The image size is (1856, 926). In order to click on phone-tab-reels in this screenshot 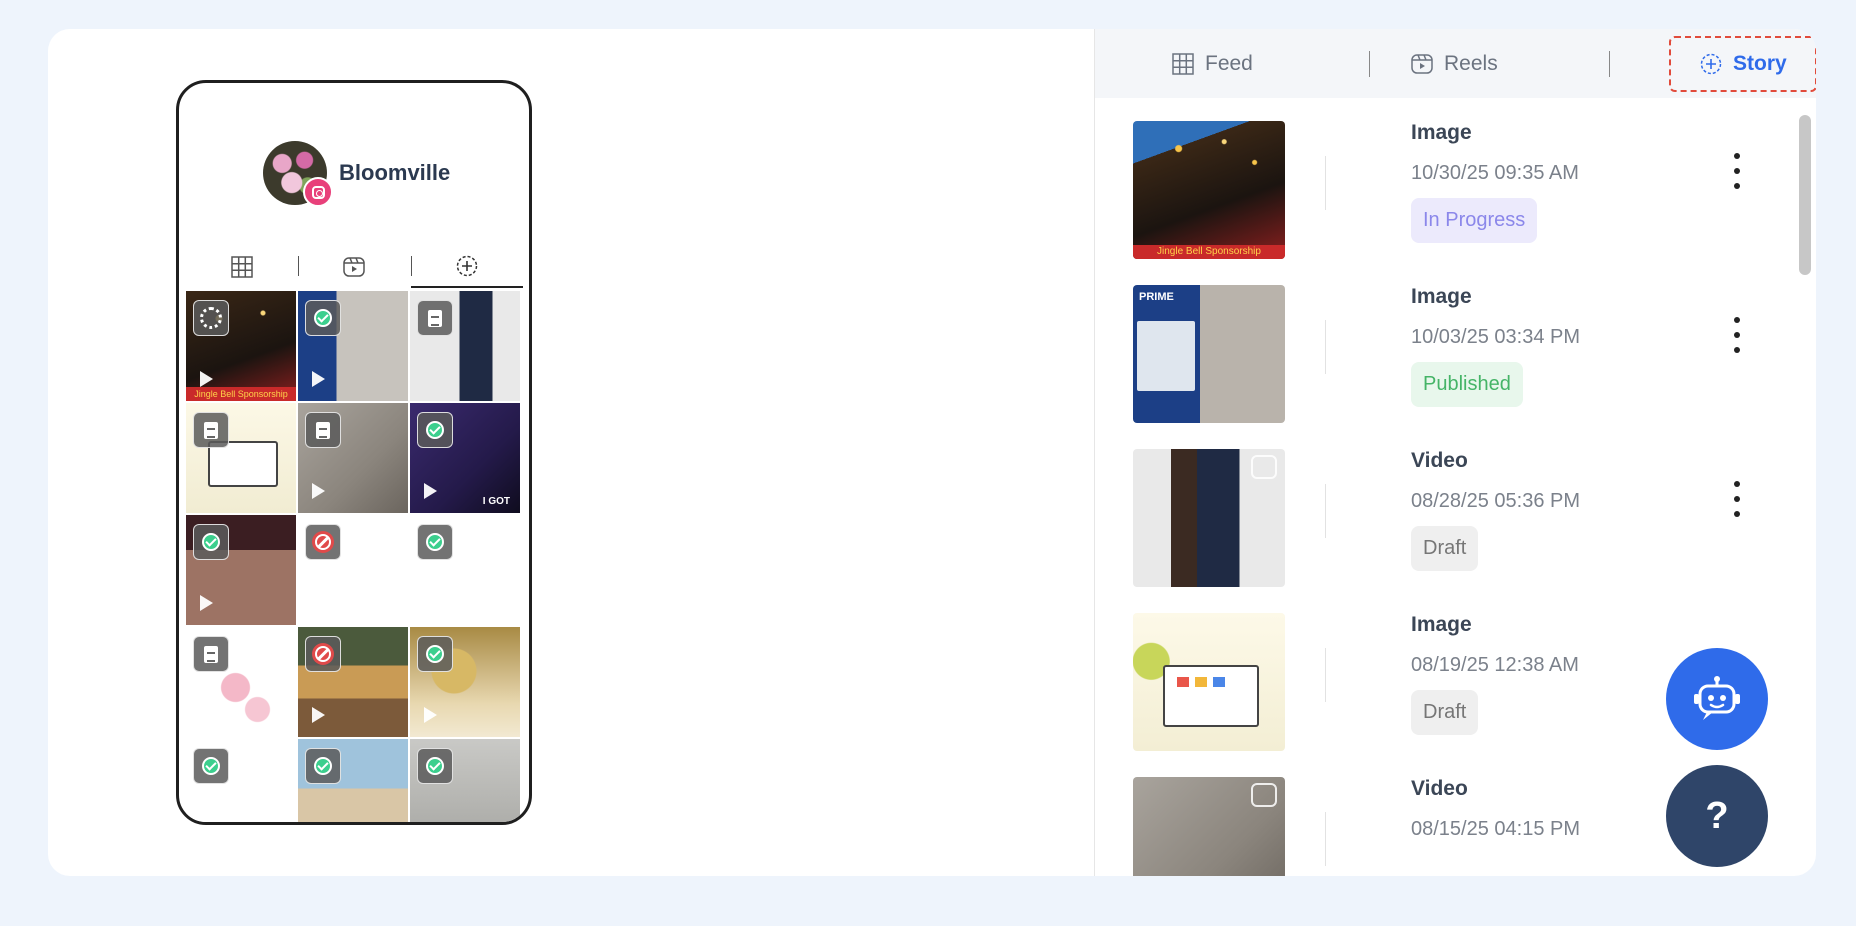, I will do `click(354, 267)`.